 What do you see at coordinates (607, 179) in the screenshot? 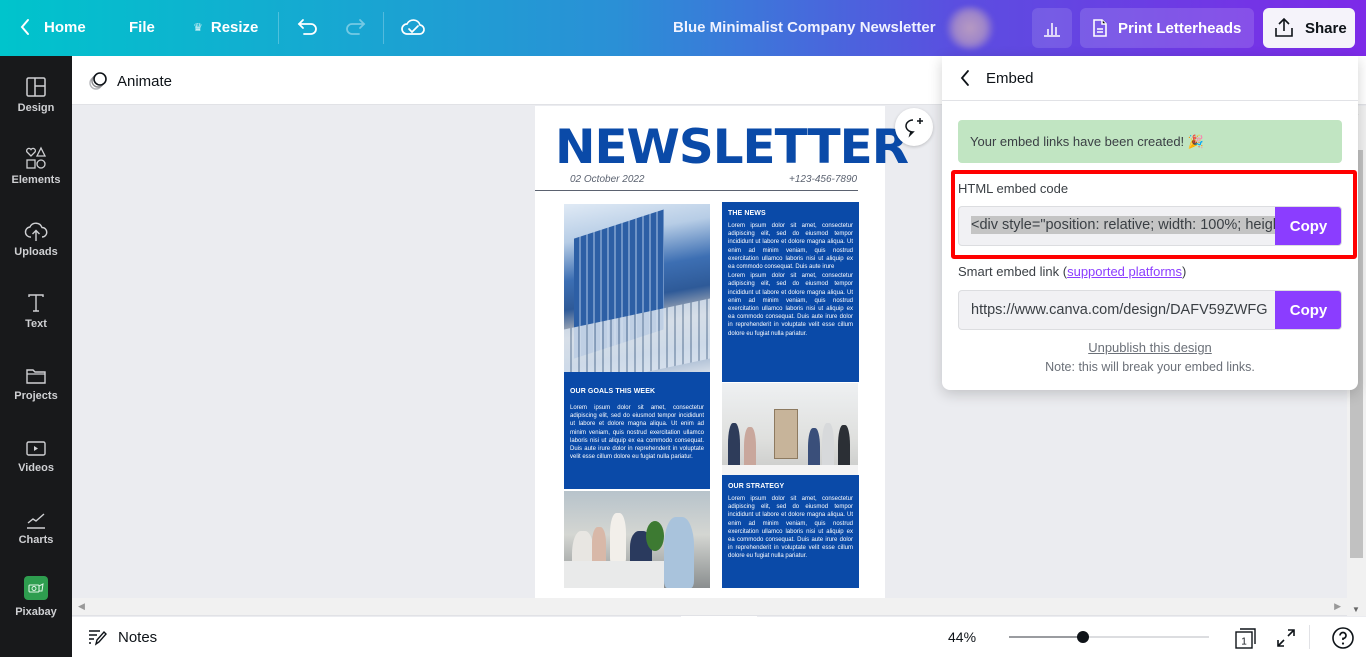
I see `newsletter-date: 02 October 2022` at bounding box center [607, 179].